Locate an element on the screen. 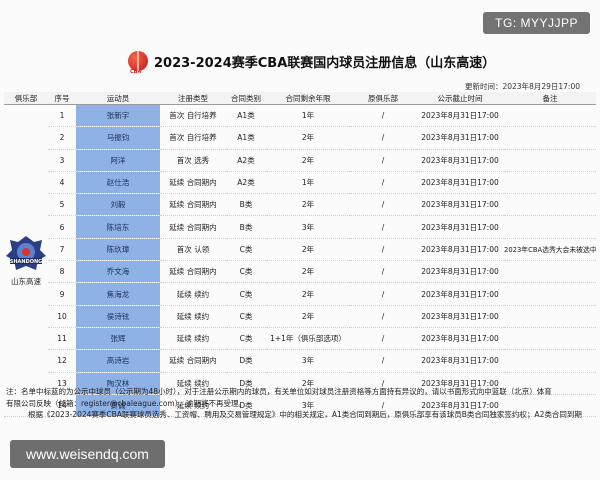 This screenshot has height=480, width=600. cba-logo-icon: CBA is located at coordinates (138, 63).